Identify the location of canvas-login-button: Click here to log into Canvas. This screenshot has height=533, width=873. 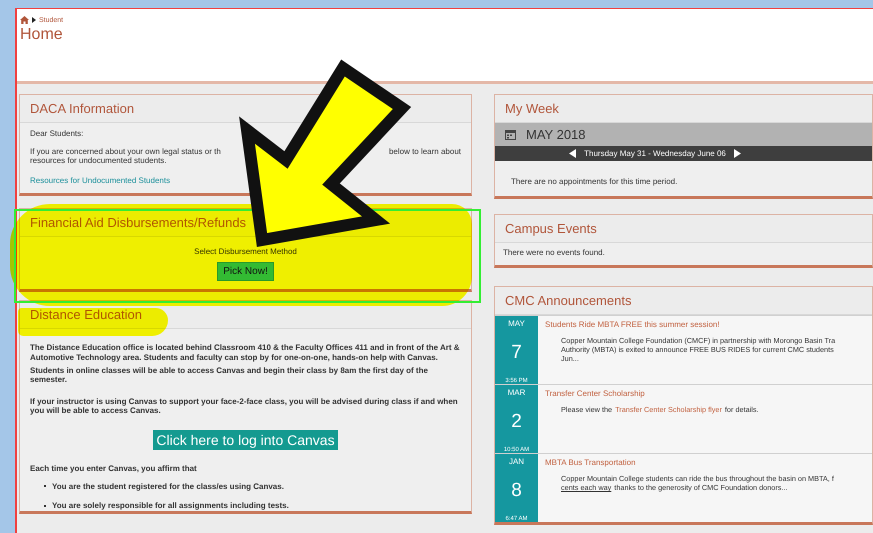
(245, 440).